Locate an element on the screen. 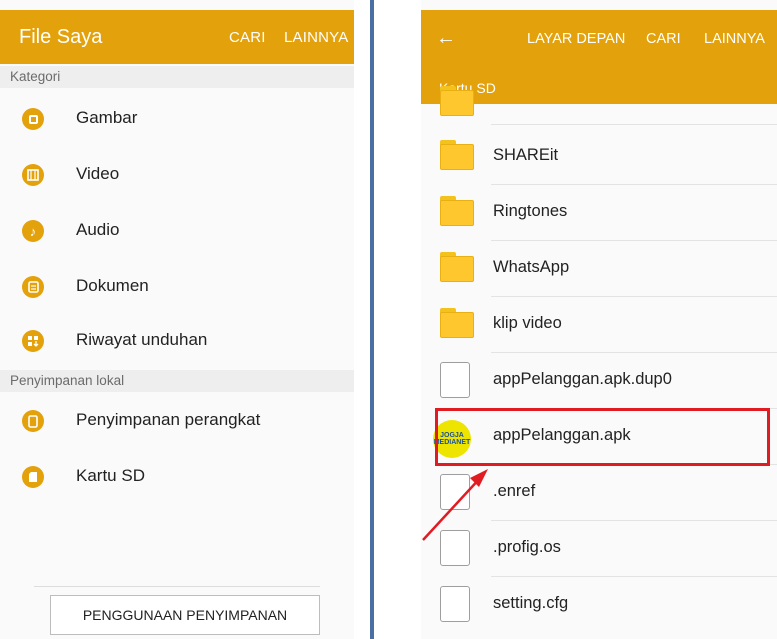  app-bar: ← LAYAR DEPAN CARI LAINNYA Kartu SD is located at coordinates (599, 57).